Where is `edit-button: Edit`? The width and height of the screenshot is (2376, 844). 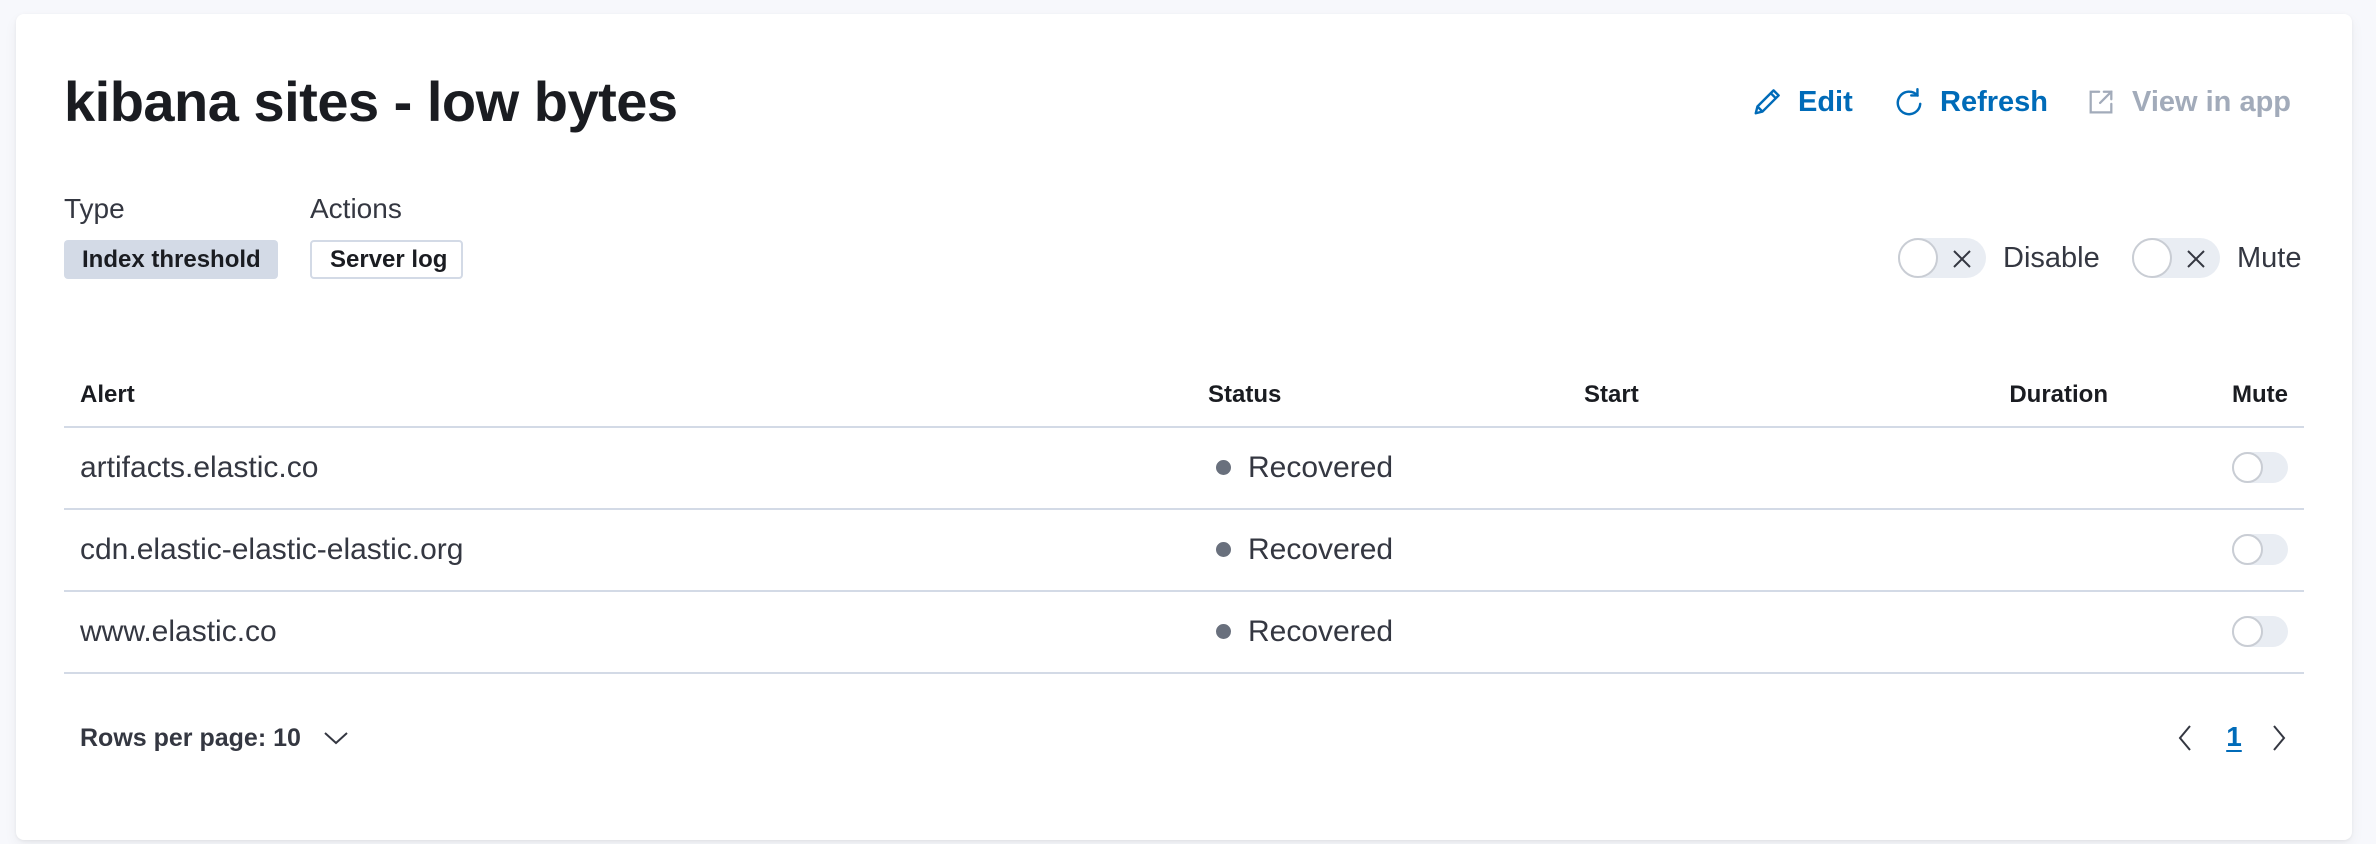 edit-button: Edit is located at coordinates (1802, 102).